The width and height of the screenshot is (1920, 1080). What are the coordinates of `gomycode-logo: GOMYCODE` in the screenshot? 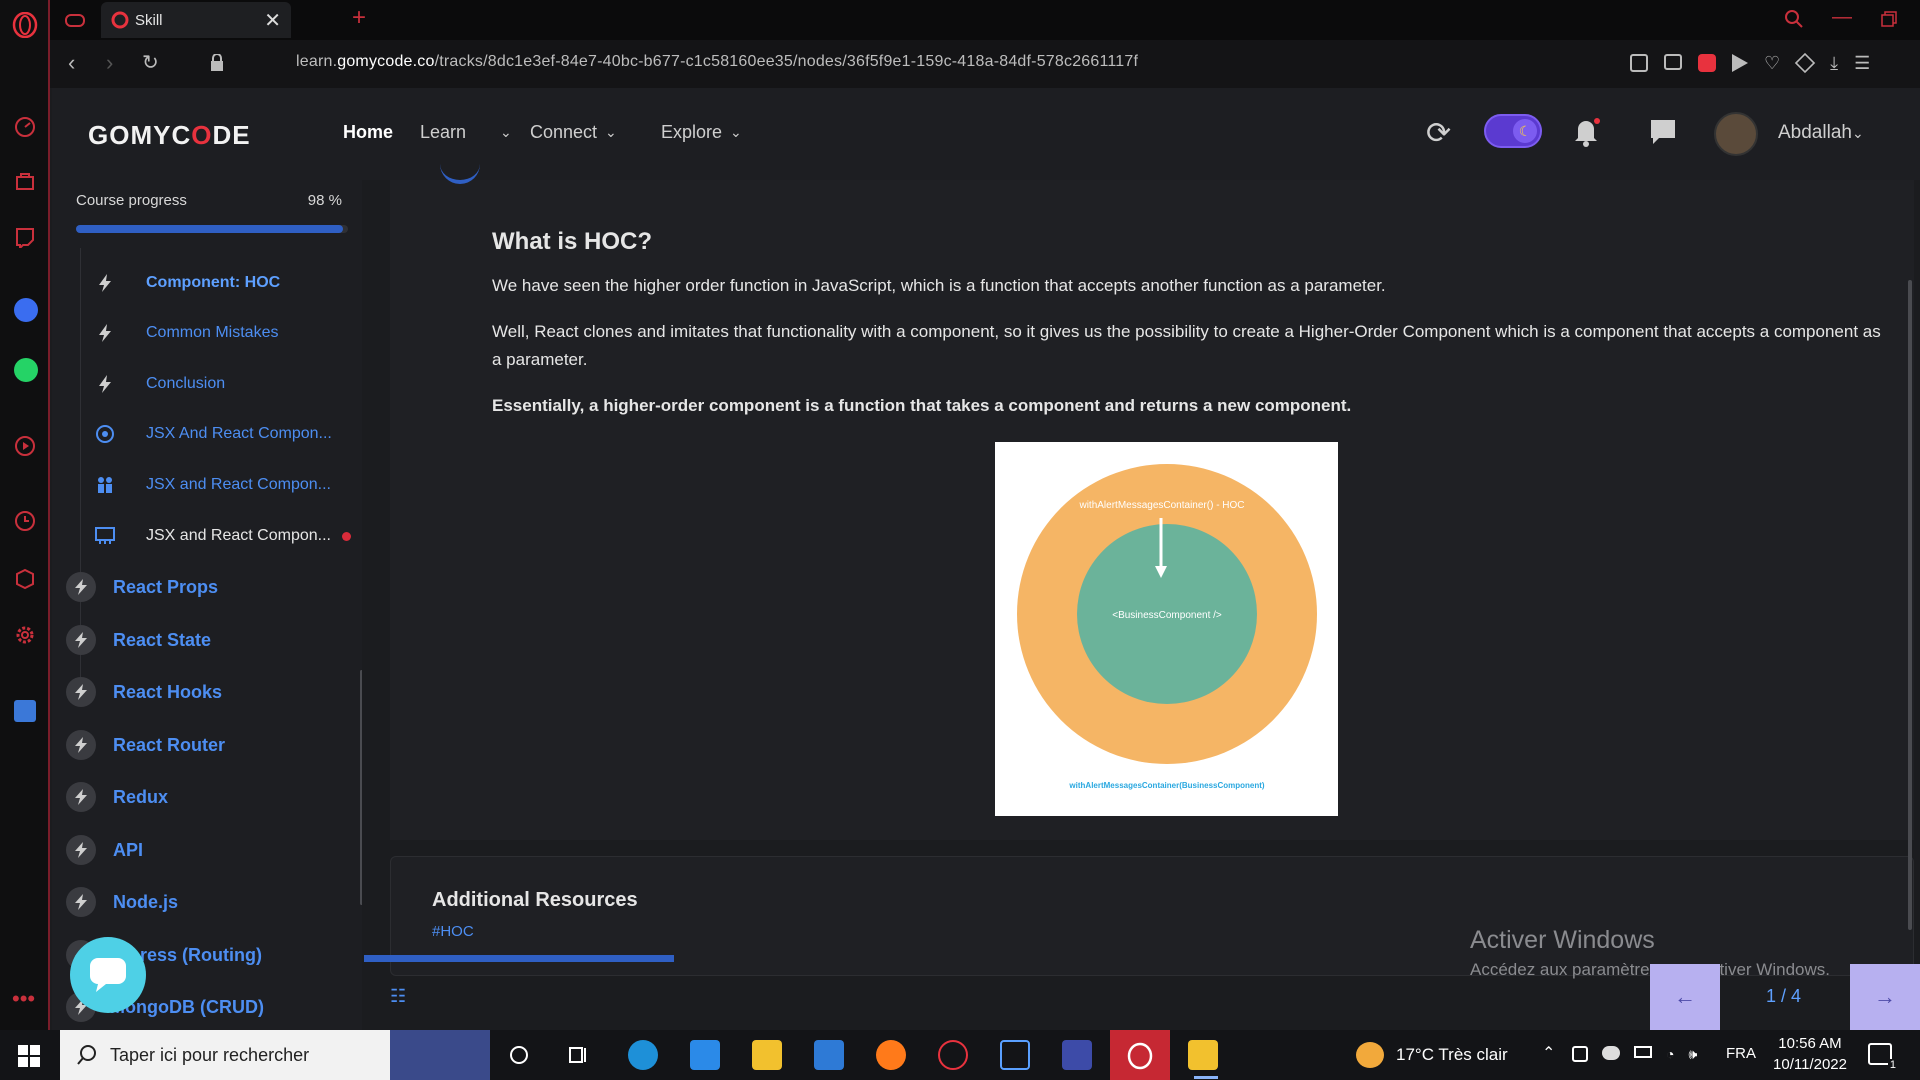 It's located at (169, 135).